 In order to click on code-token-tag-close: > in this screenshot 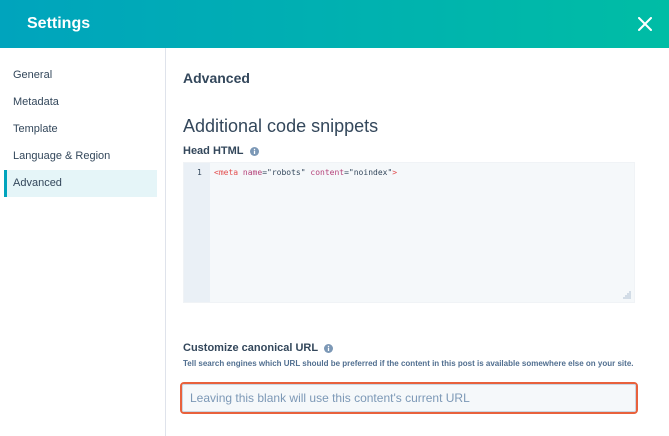, I will do `click(395, 172)`.